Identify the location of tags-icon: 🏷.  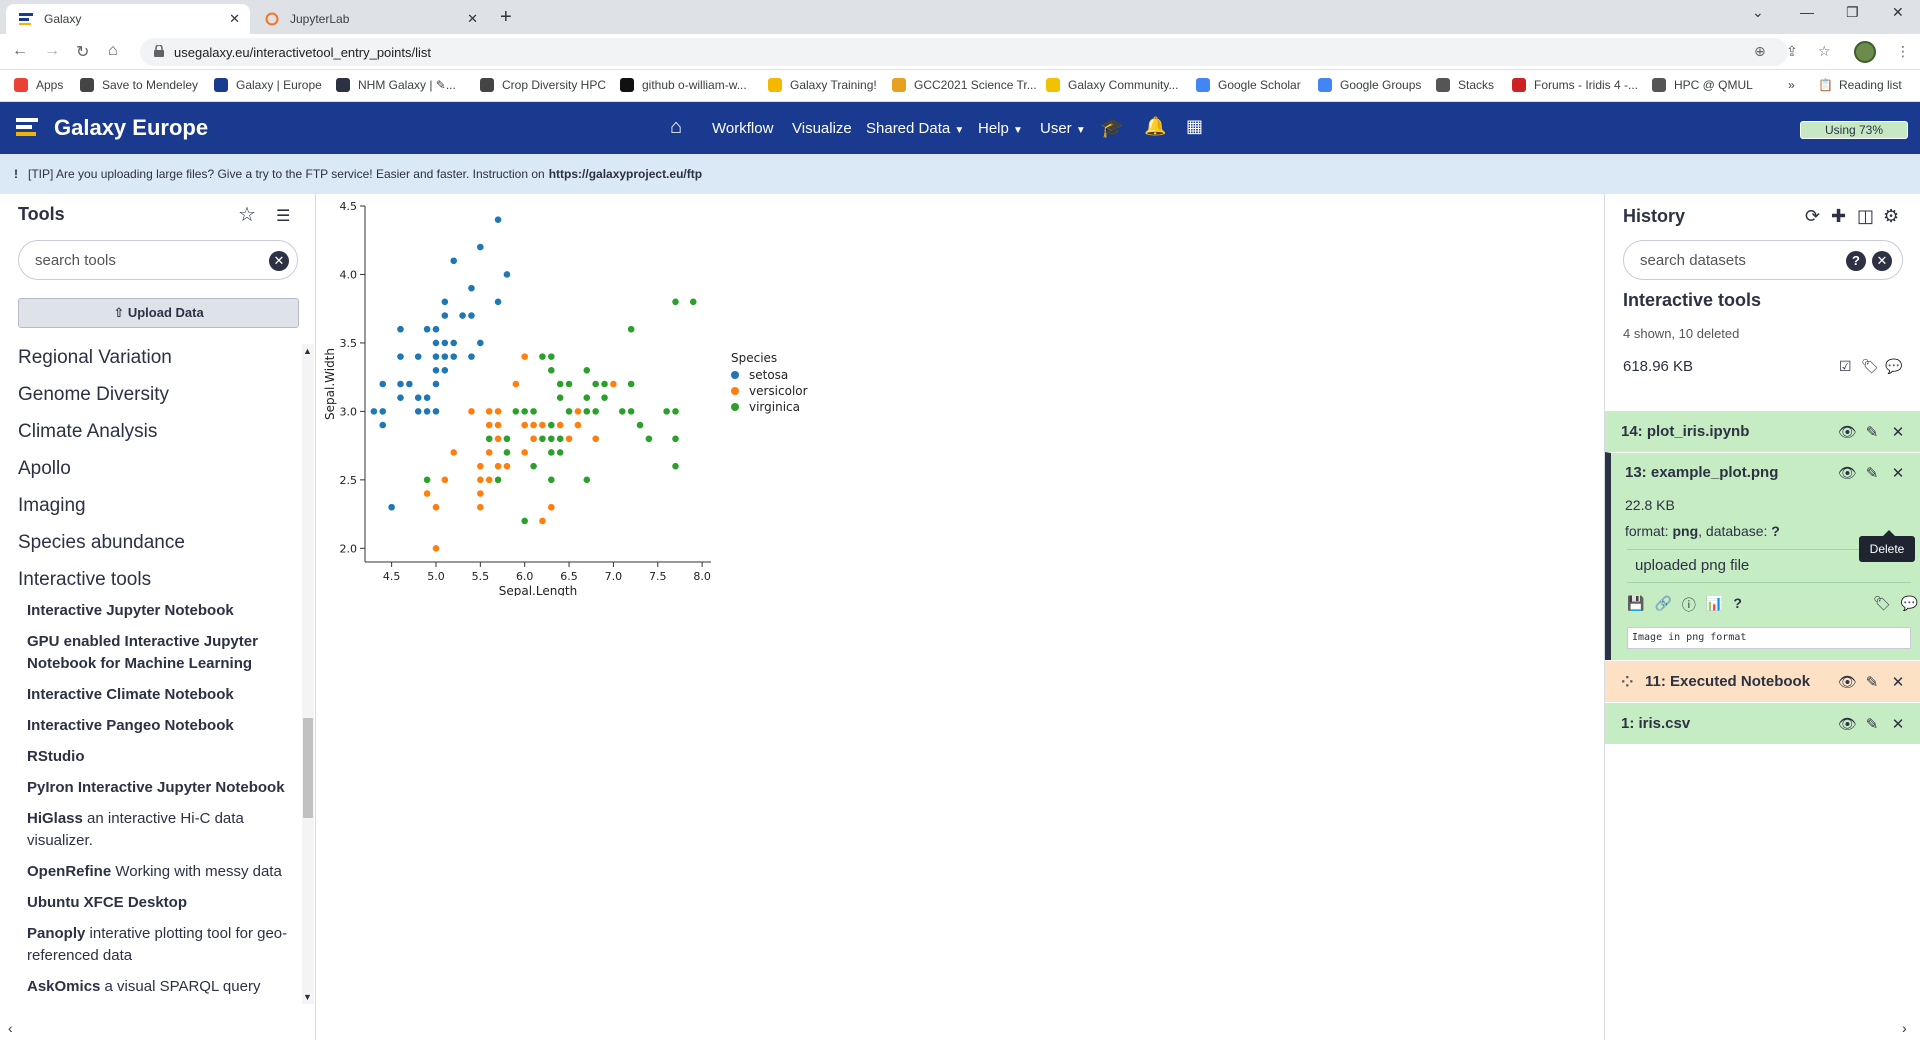
(1882, 603).